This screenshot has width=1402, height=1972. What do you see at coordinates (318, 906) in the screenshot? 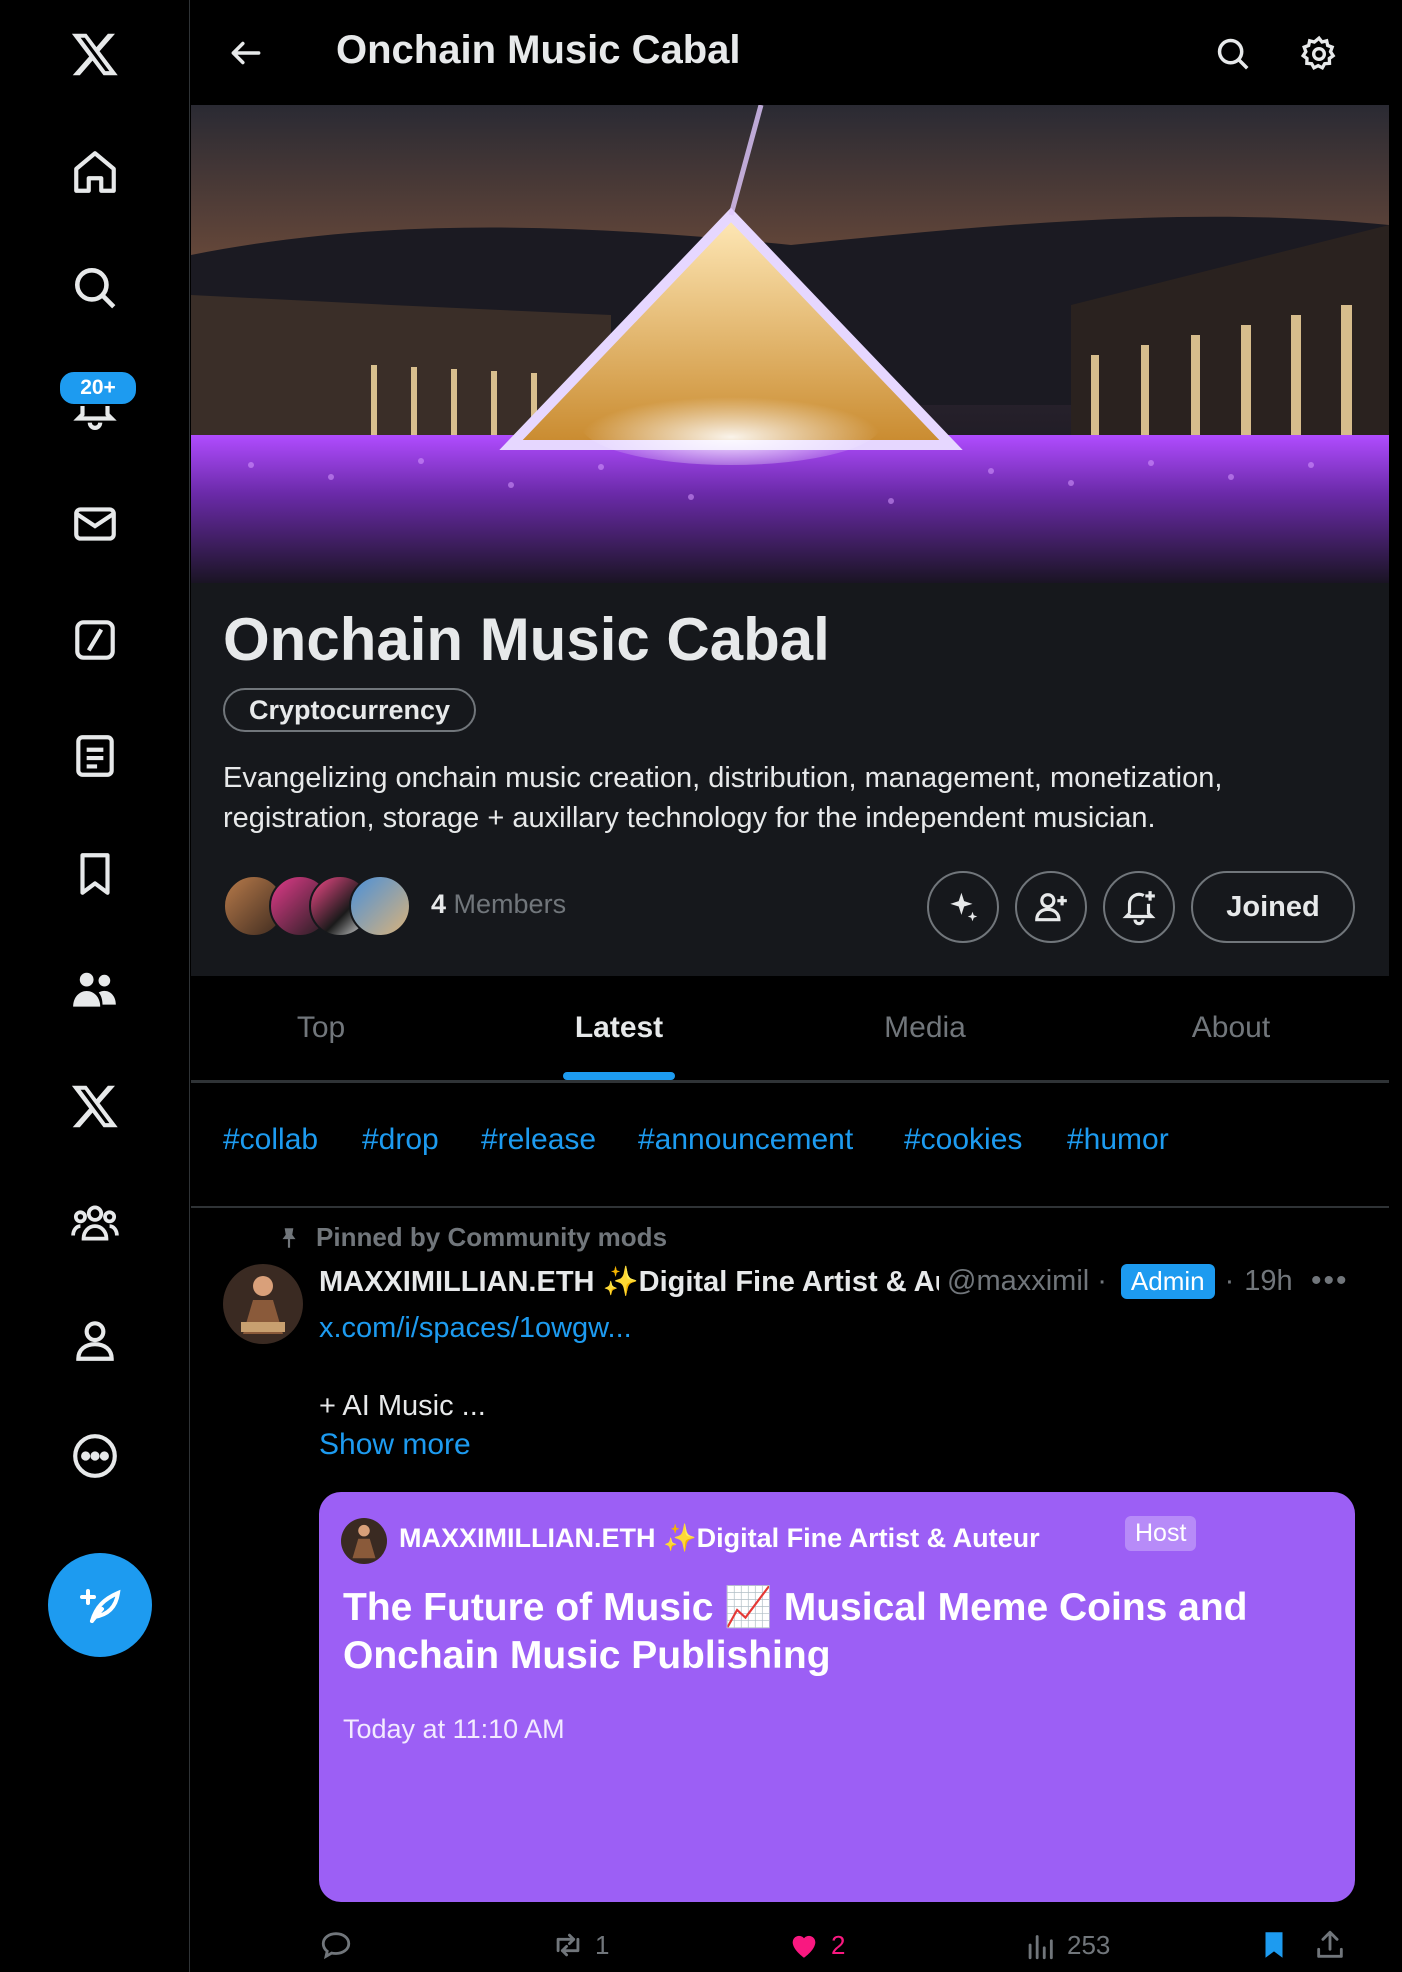
I see `member-avatars` at bounding box center [318, 906].